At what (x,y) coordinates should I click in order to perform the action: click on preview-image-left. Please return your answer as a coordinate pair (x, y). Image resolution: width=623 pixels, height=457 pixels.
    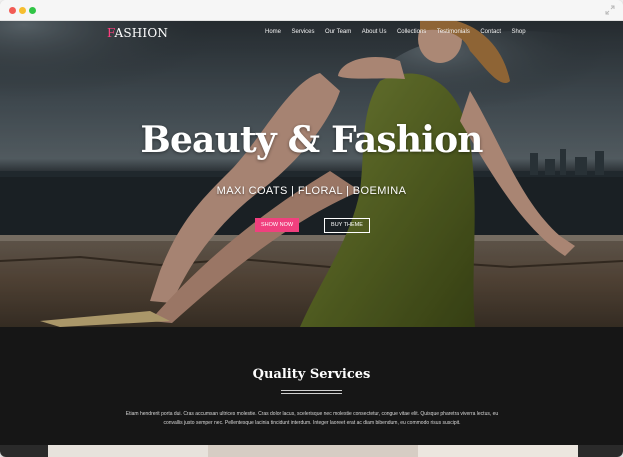
    Looking at the image, I should click on (24, 451).